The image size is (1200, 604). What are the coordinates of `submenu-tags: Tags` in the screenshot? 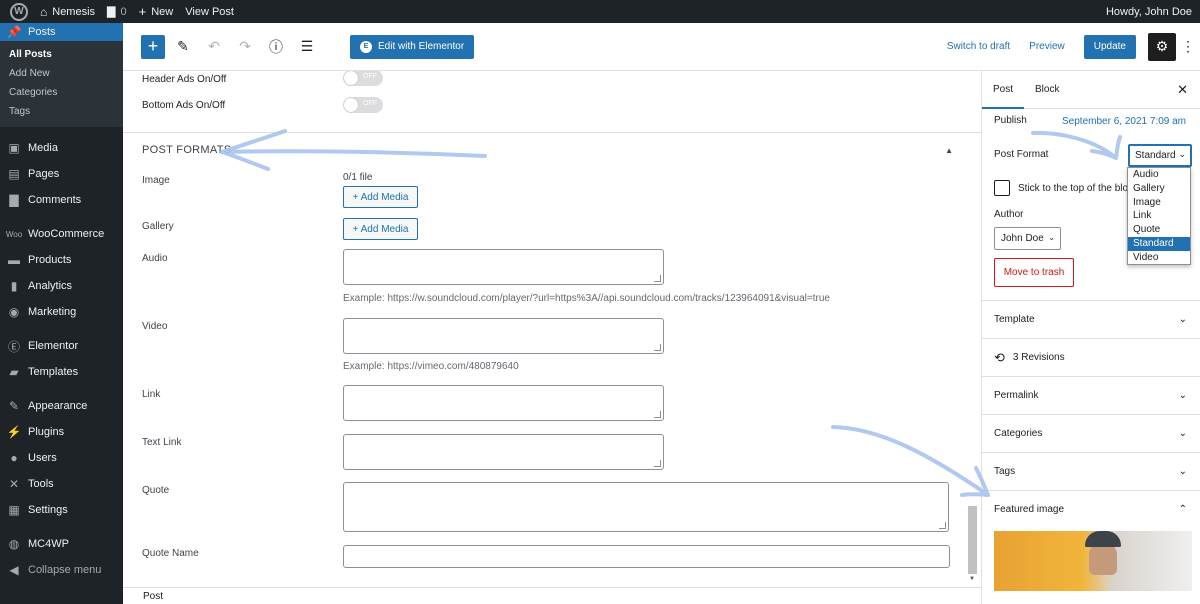 It's located at (61, 111).